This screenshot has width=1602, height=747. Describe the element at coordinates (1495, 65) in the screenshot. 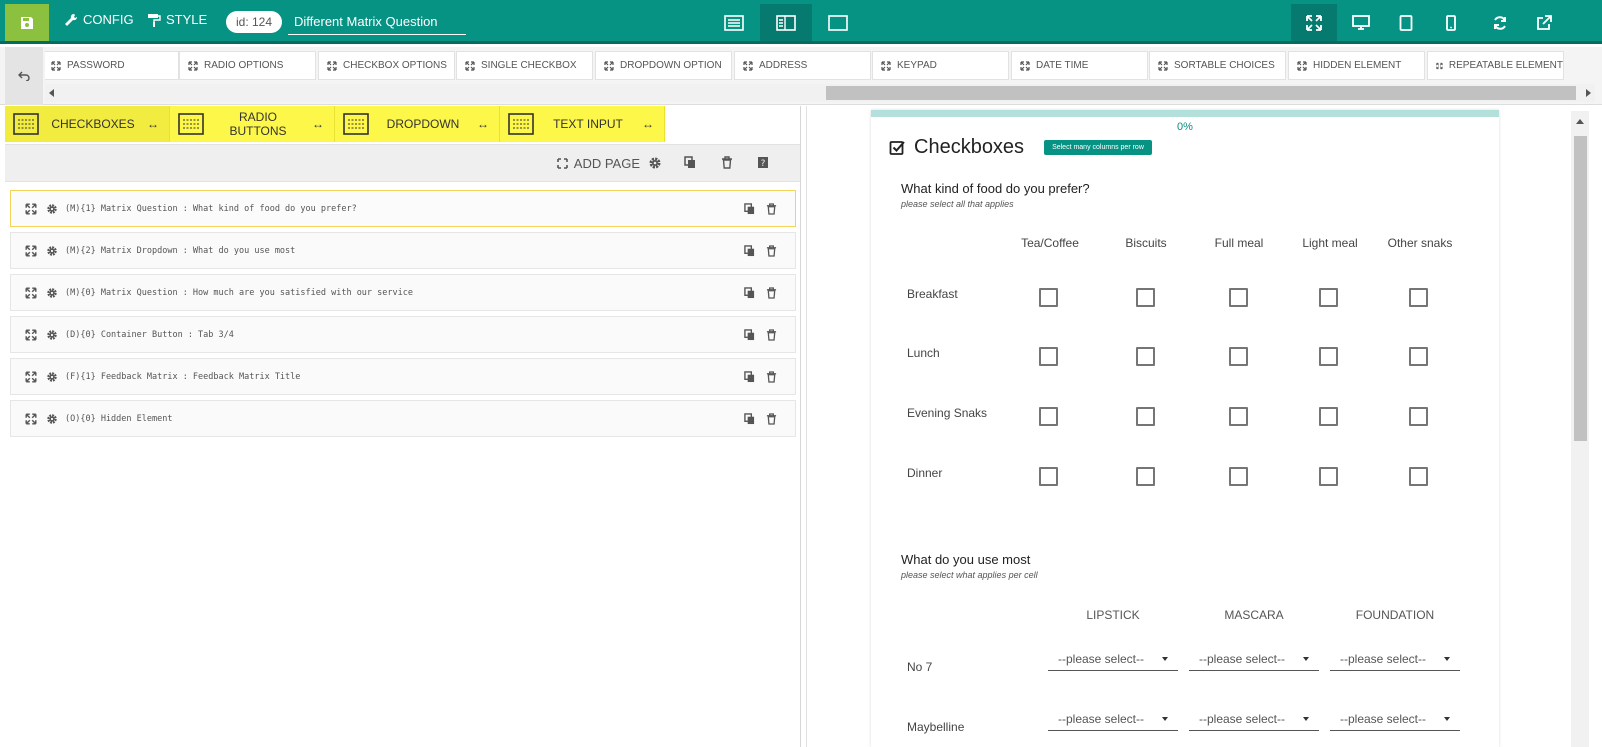

I see `palette-item-repeatable-element: REPEATABLE ELEMENT` at that location.